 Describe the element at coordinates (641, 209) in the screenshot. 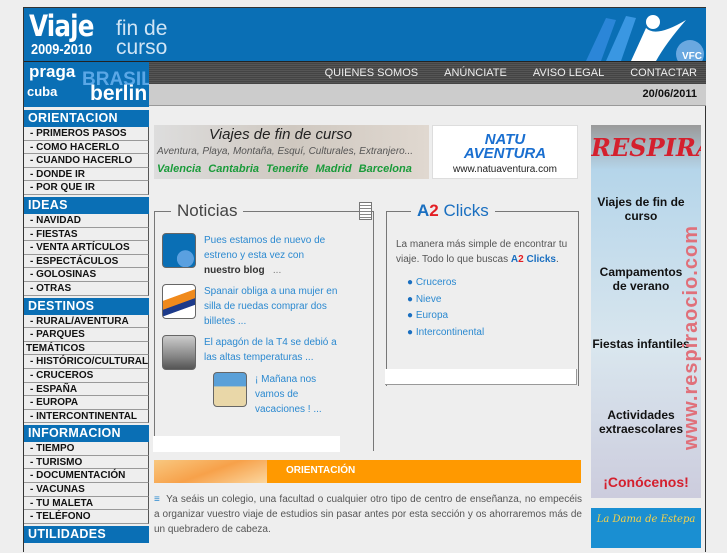

I see `respira-line: Viajes de fin de curso` at that location.